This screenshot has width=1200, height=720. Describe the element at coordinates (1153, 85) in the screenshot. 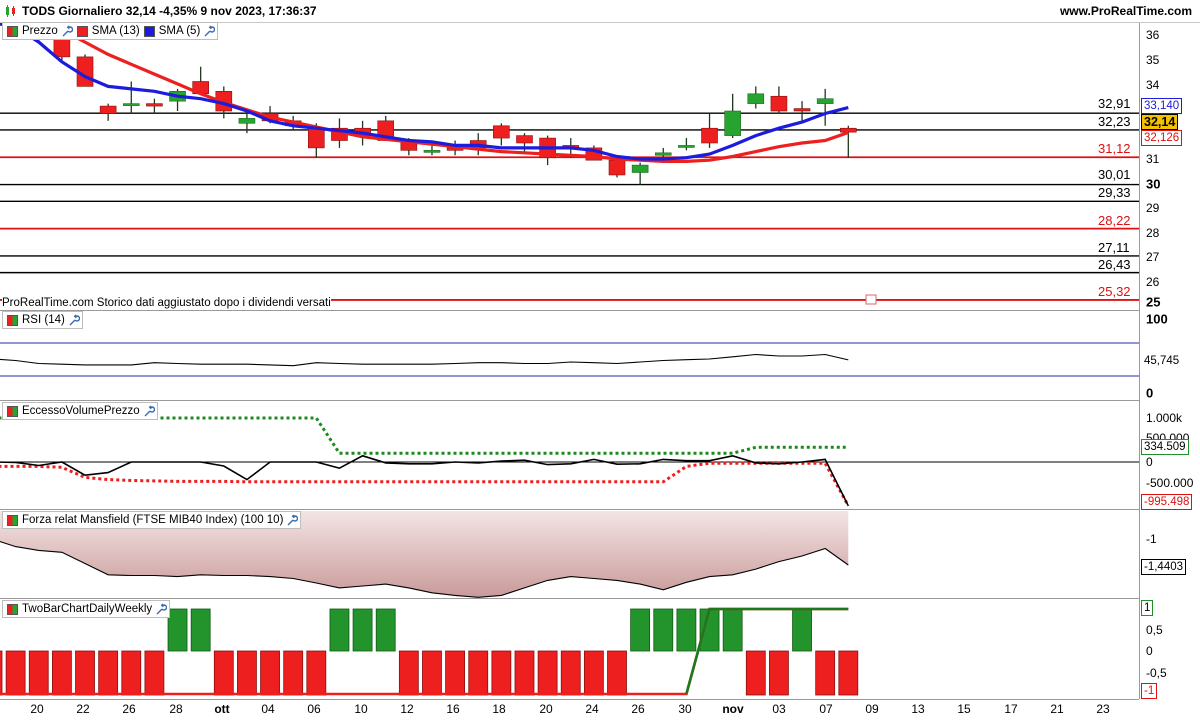

I see `price-tick: 34` at that location.